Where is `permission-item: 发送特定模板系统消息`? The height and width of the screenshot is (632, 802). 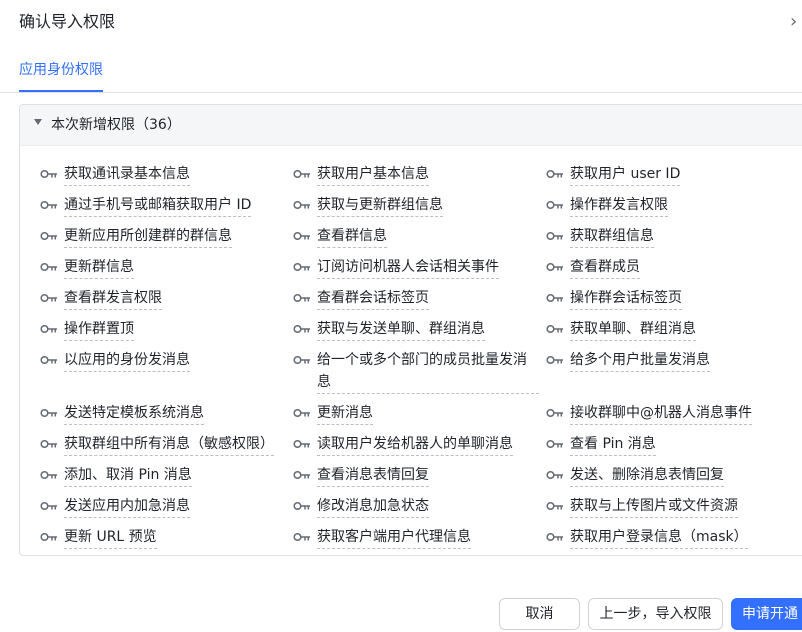
permission-item: 发送特定模板系统消息 is located at coordinates (166, 413).